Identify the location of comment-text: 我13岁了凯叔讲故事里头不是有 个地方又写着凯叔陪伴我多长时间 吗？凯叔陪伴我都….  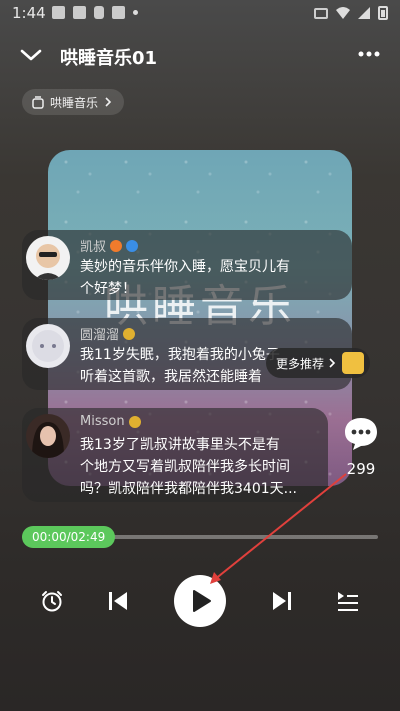
(200, 467).